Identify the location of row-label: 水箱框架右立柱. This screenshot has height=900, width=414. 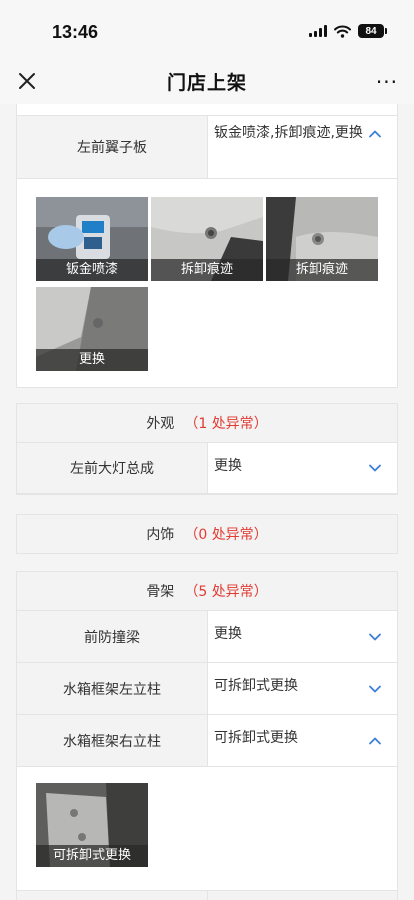
(112, 740).